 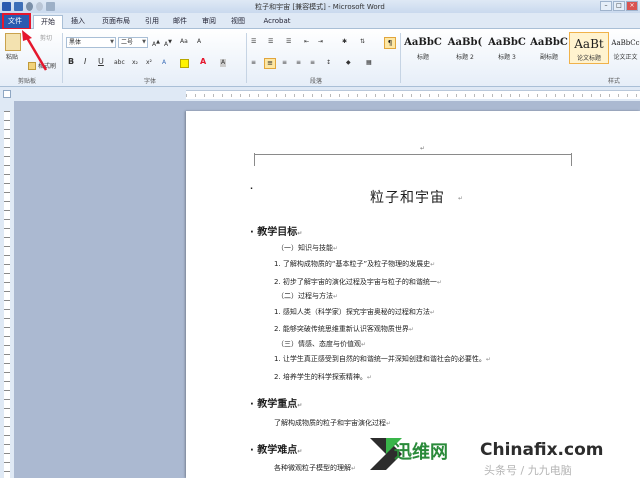 What do you see at coordinates (119, 63) in the screenshot?
I see `strikethrough-button: abc` at bounding box center [119, 63].